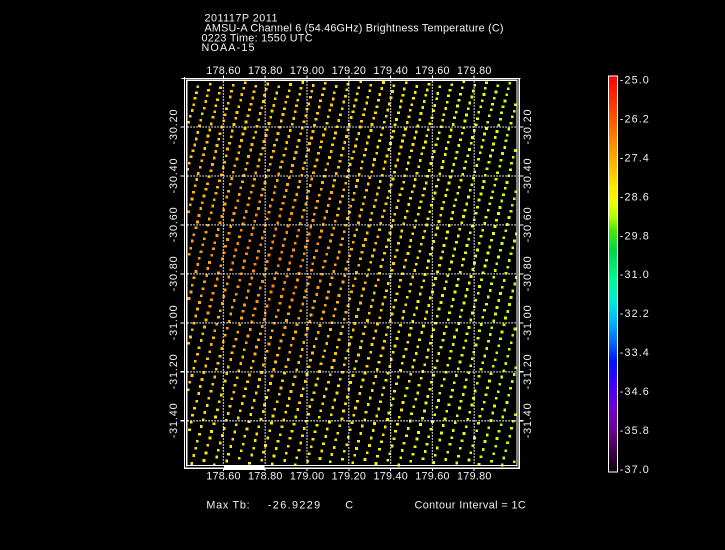 The height and width of the screenshot is (550, 725). I want to click on svg-text: -31.0, so click(634, 275).